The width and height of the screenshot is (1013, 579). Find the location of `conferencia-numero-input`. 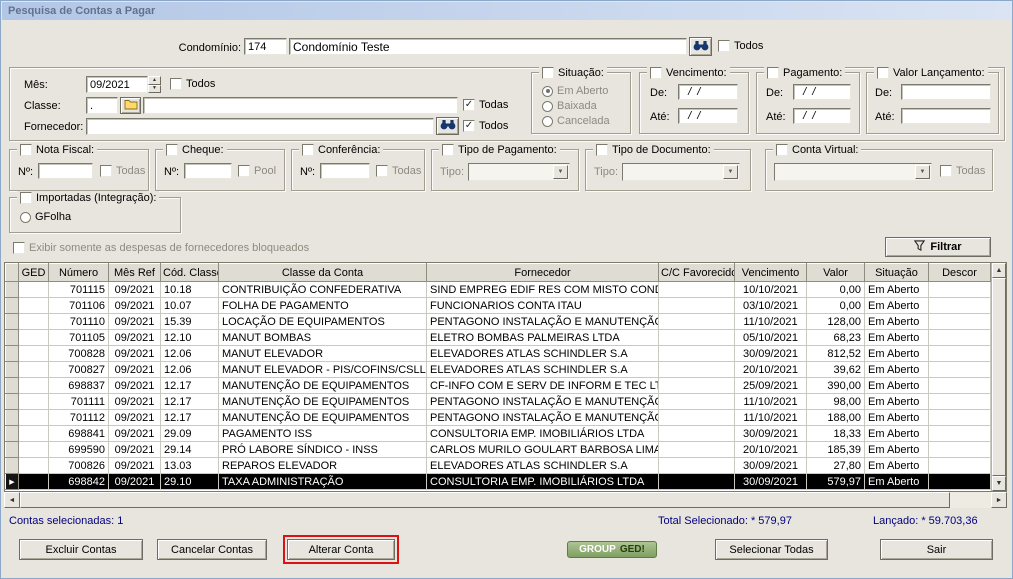

conferencia-numero-input is located at coordinates (345, 171).